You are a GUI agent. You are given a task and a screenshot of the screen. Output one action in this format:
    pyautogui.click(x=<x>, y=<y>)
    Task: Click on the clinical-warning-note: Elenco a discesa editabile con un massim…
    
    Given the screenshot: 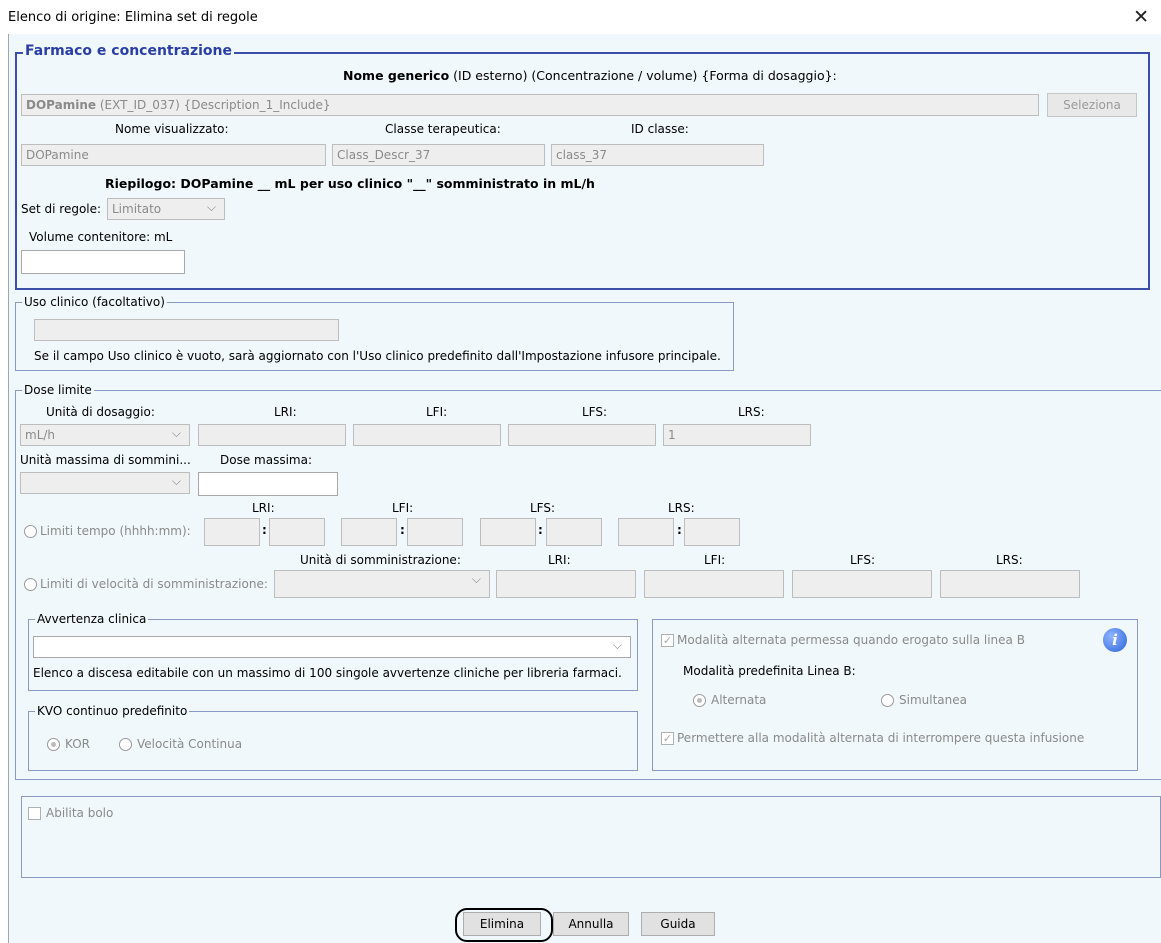 What is the action you would take?
    pyautogui.click(x=327, y=673)
    